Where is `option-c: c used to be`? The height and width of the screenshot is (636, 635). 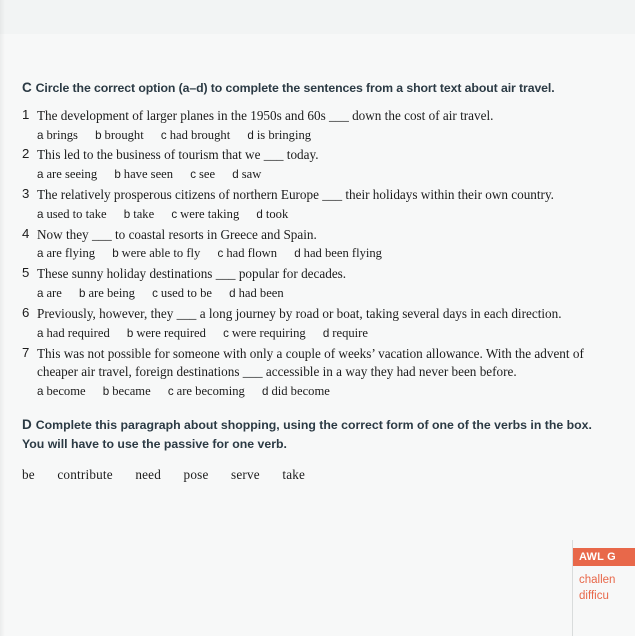
option-c: c used to be is located at coordinates (182, 293).